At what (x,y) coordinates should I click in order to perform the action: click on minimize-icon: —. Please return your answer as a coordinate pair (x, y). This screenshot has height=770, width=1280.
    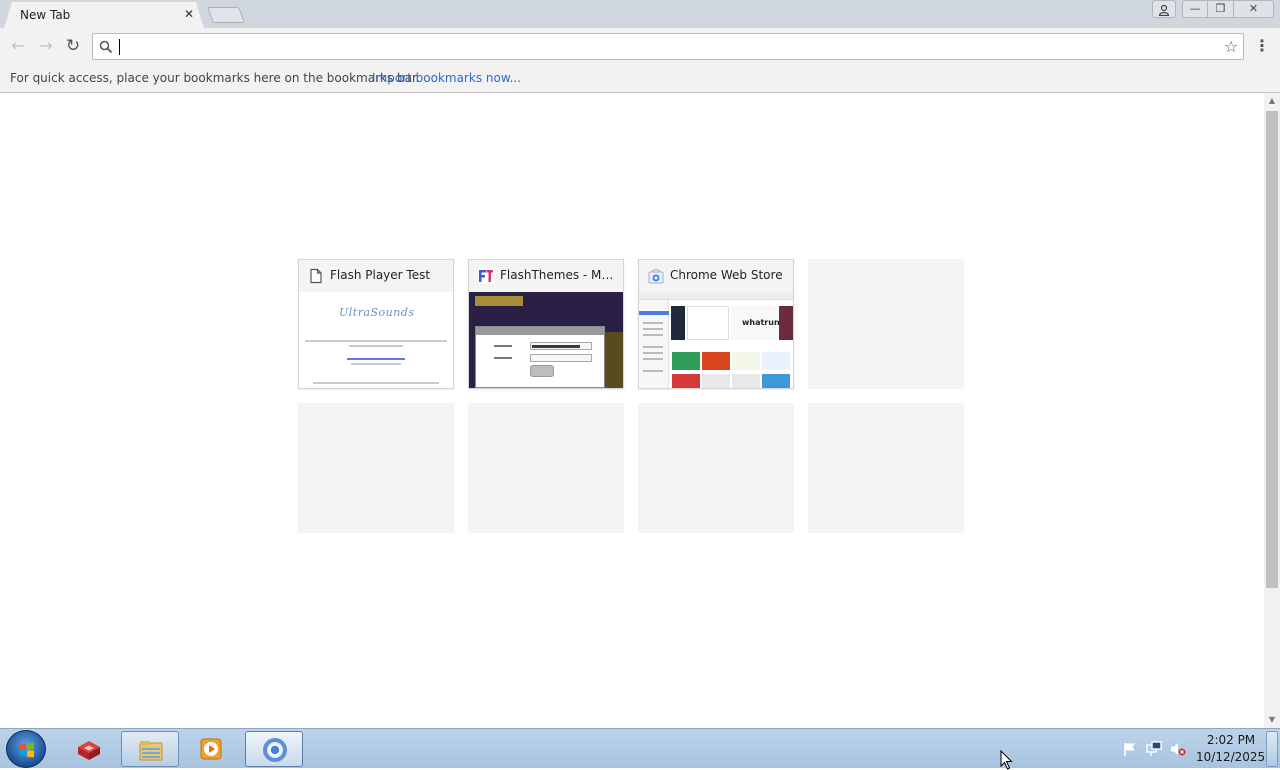
    Looking at the image, I should click on (1195, 8).